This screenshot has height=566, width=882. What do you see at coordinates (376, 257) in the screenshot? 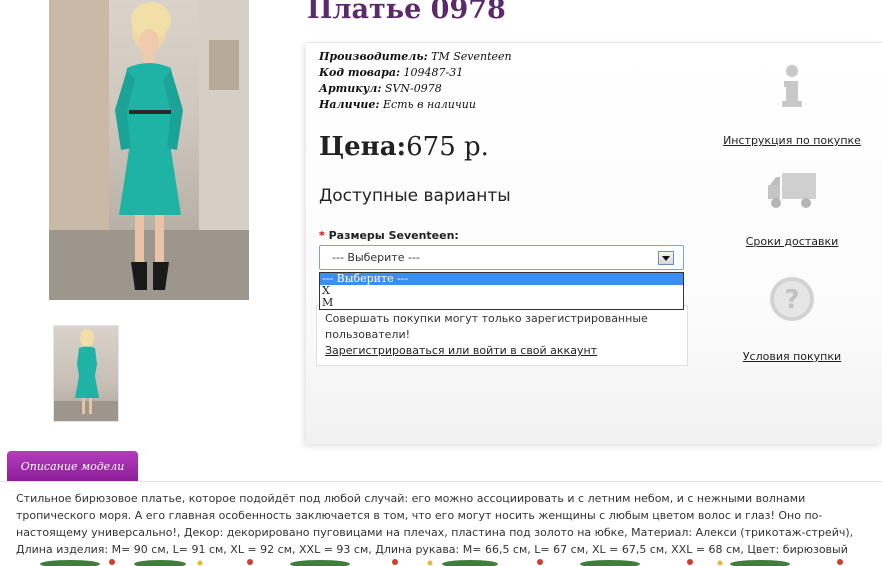
I see `size-select-value: --- Выберите ---` at bounding box center [376, 257].